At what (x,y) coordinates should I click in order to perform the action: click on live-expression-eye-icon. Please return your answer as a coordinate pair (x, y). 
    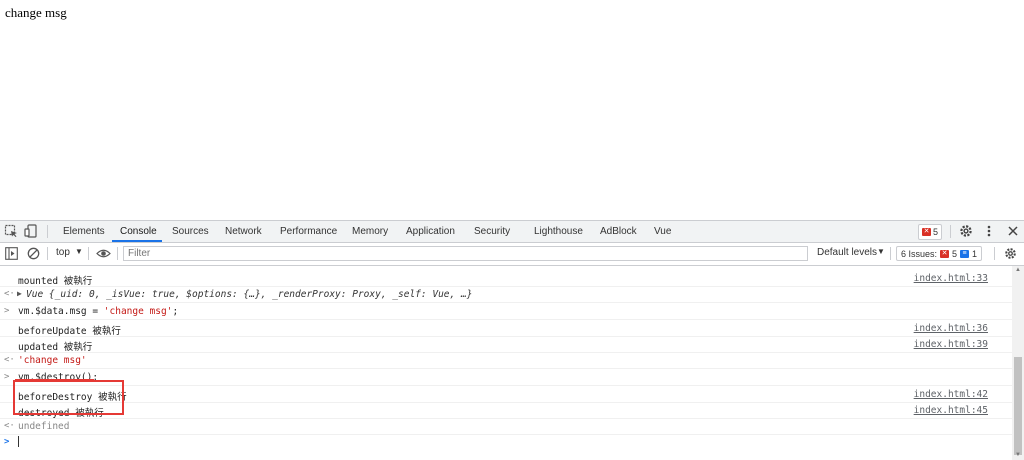
    Looking at the image, I should click on (103, 253).